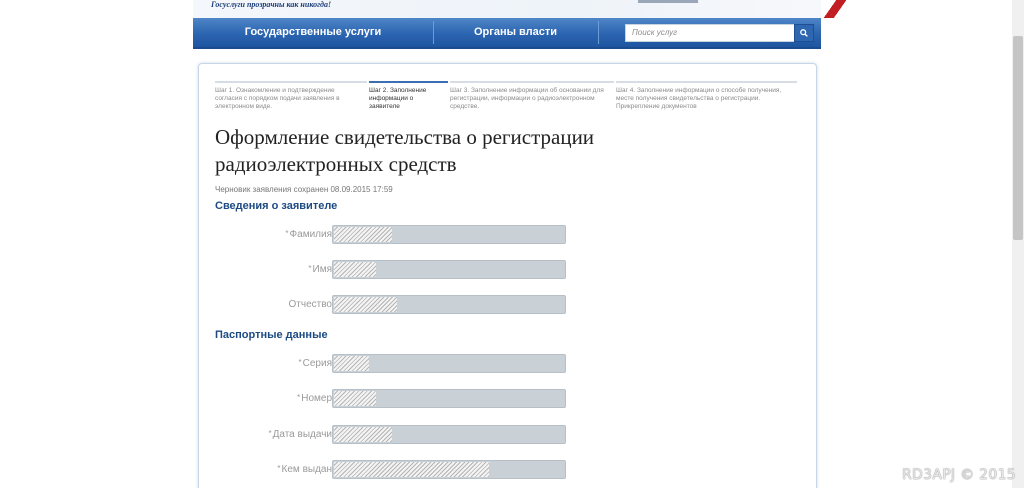 The image size is (1024, 488). What do you see at coordinates (408, 101) in the screenshot?
I see `step-2: Шаг 2. Заполнение информации о заявителе` at bounding box center [408, 101].